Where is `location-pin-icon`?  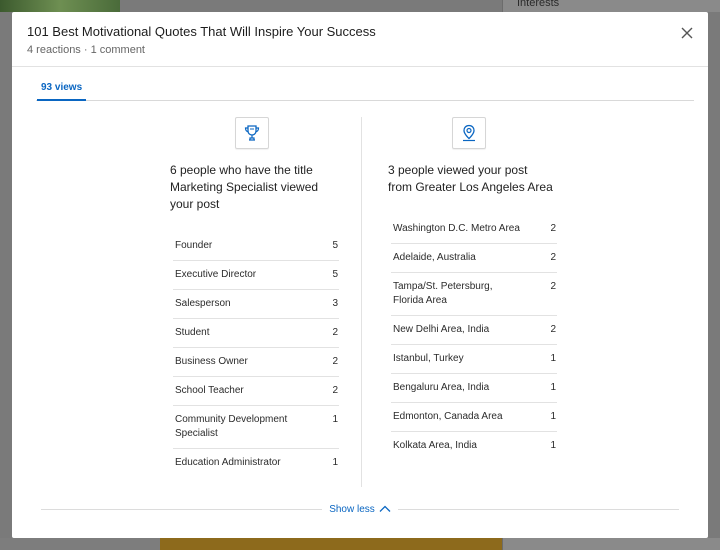
location-pin-icon is located at coordinates (469, 133).